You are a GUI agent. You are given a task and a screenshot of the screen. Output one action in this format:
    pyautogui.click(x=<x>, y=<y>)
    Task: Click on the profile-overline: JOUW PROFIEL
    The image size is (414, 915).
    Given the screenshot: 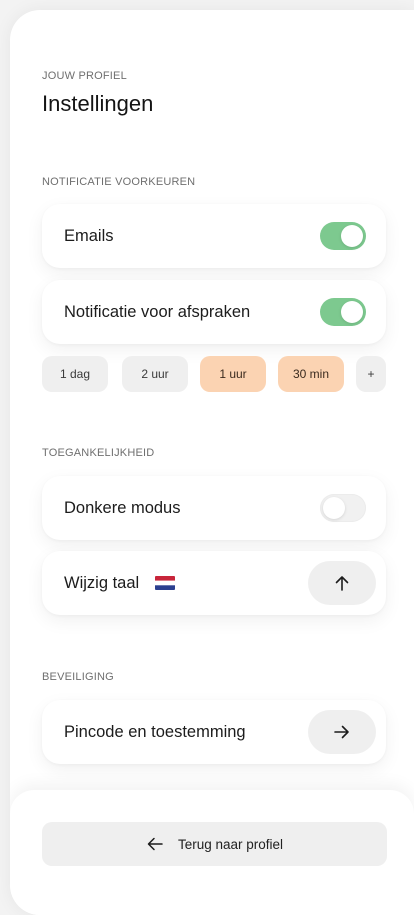 What is the action you would take?
    pyautogui.click(x=84, y=76)
    